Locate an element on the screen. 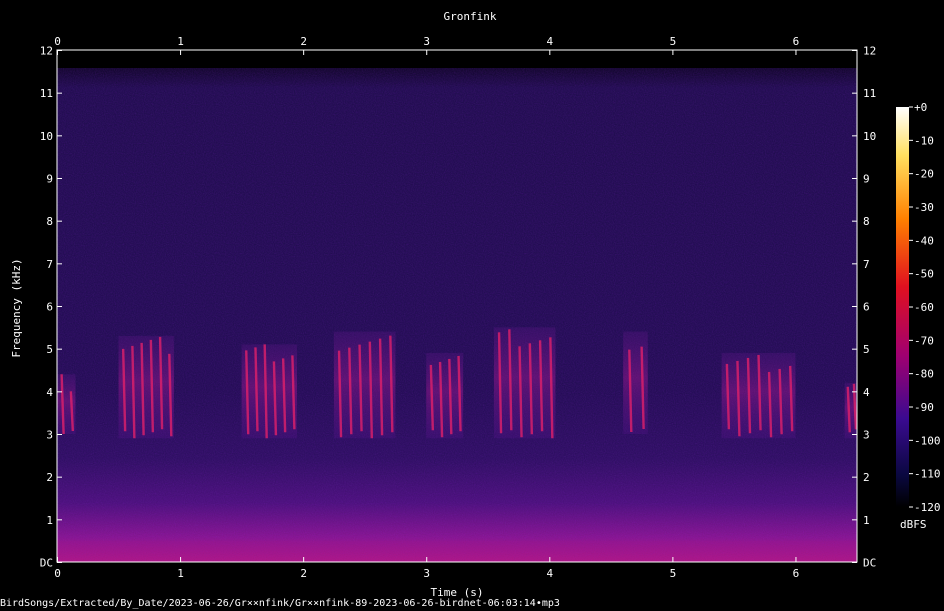 The image size is (944, 611). colorbar-tick-label: -120 is located at coordinates (927, 507).